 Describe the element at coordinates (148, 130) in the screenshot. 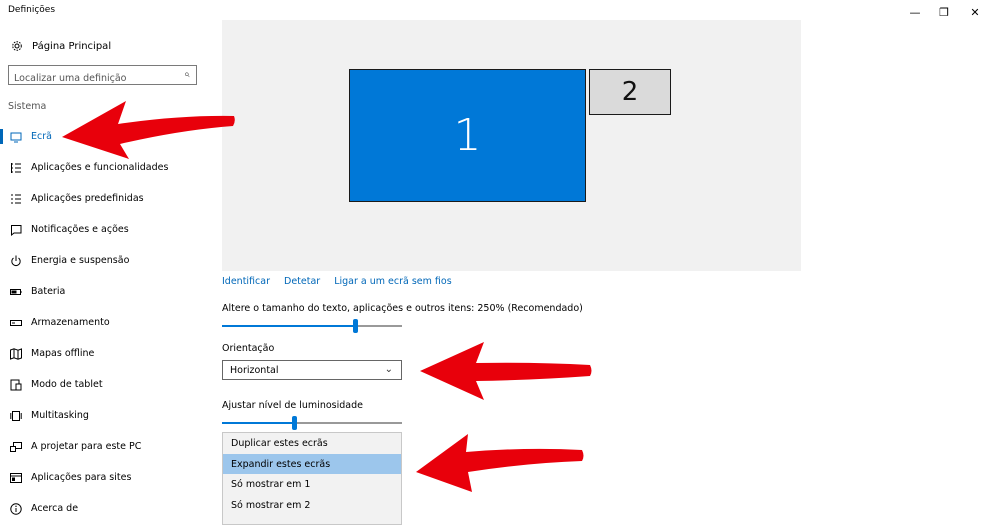

I see `annotation-arrow-left` at that location.